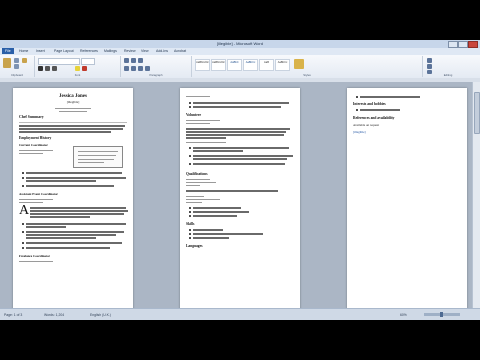 The image size is (480, 360). I want to click on footer-link: [illegible], so click(359, 132).